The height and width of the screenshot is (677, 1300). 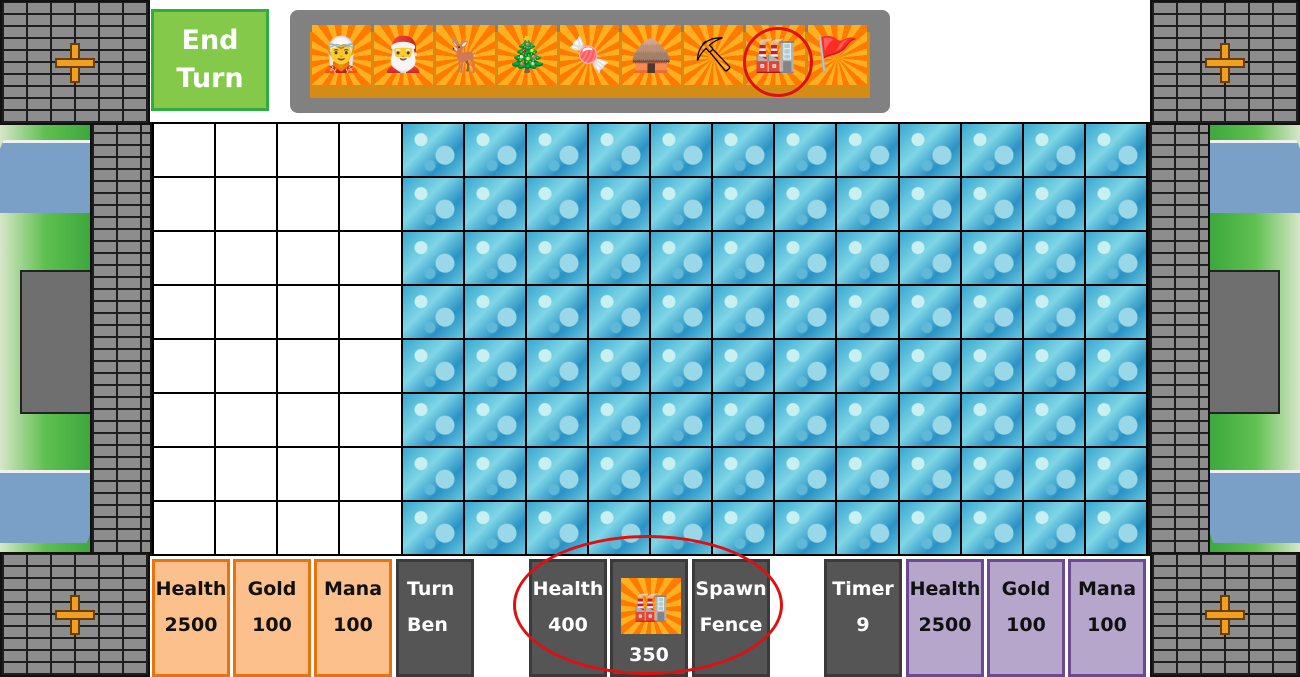 I want to click on reindeer-icon: 🦌, so click(x=465, y=55).